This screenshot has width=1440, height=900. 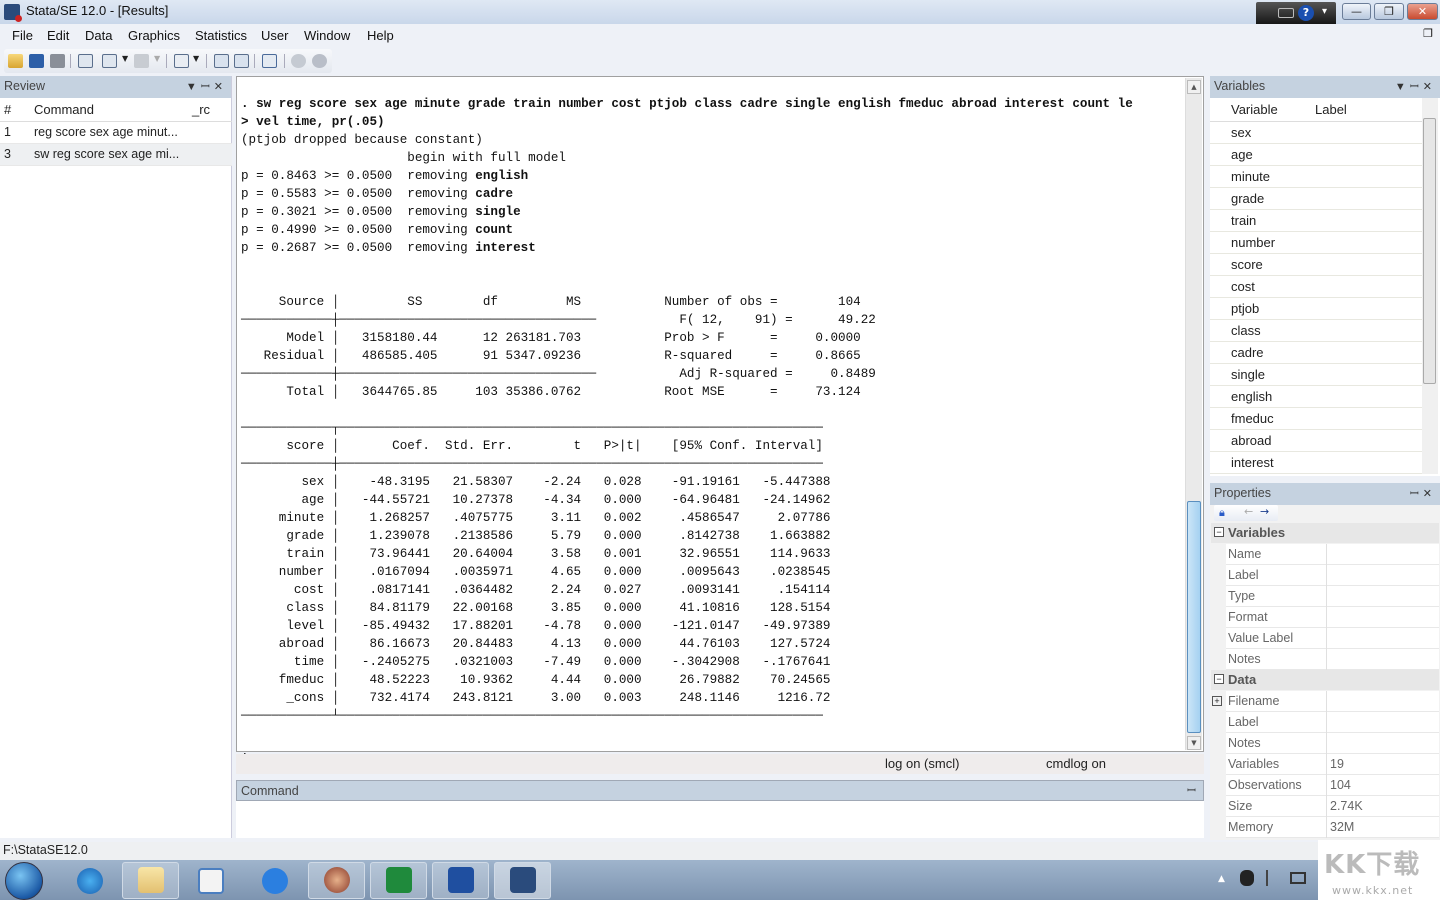 What do you see at coordinates (1316, 199) in the screenshot?
I see `variable-row: grade` at bounding box center [1316, 199].